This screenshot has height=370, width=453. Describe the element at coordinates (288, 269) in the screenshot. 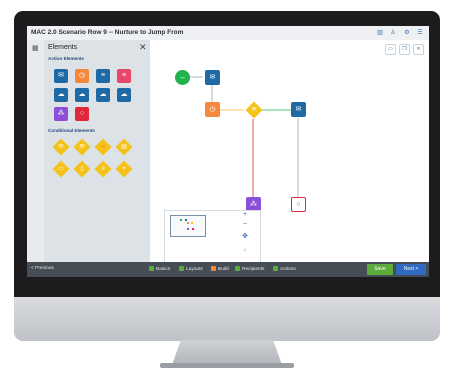

I see `step-label: Actions` at that location.